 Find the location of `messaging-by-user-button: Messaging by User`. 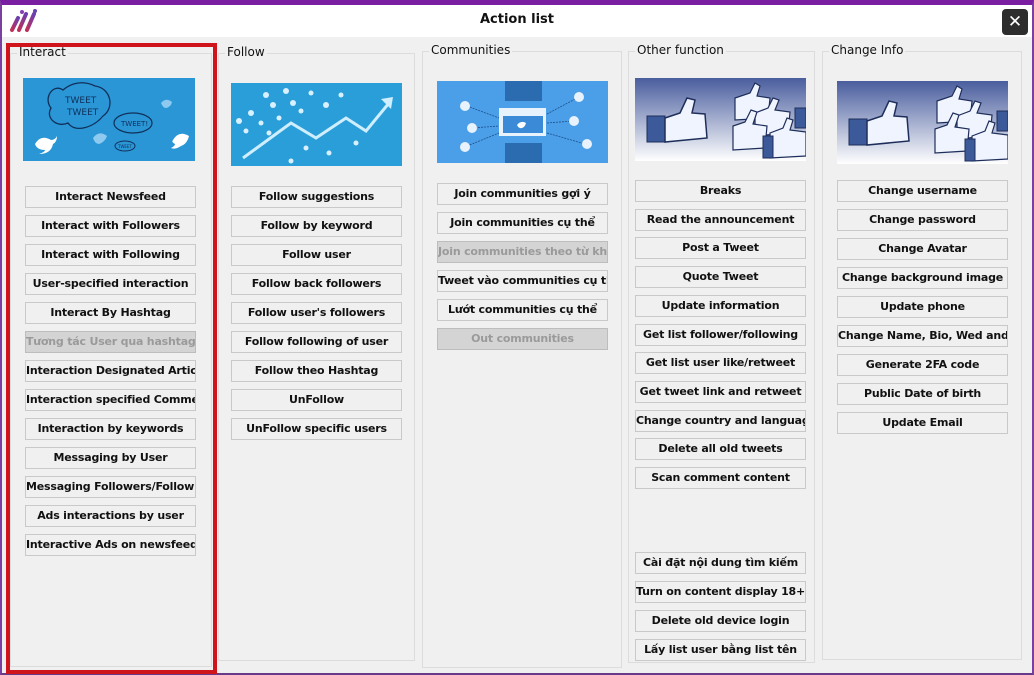

messaging-by-user-button: Messaging by User is located at coordinates (110, 458).